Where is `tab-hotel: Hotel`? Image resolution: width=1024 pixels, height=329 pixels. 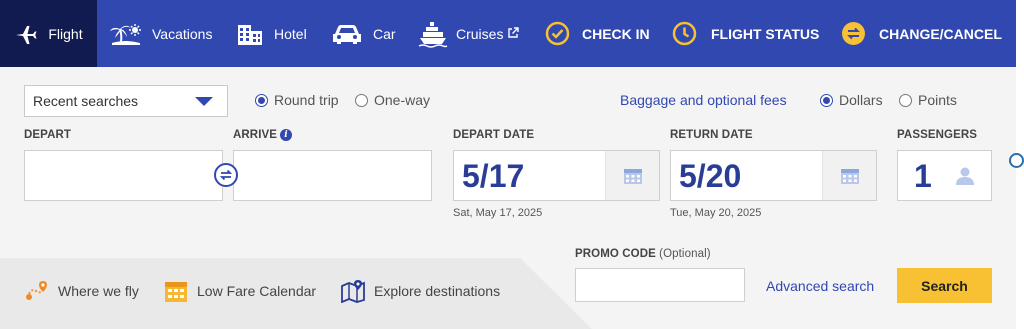
tab-hotel: Hotel is located at coordinates (271, 33).